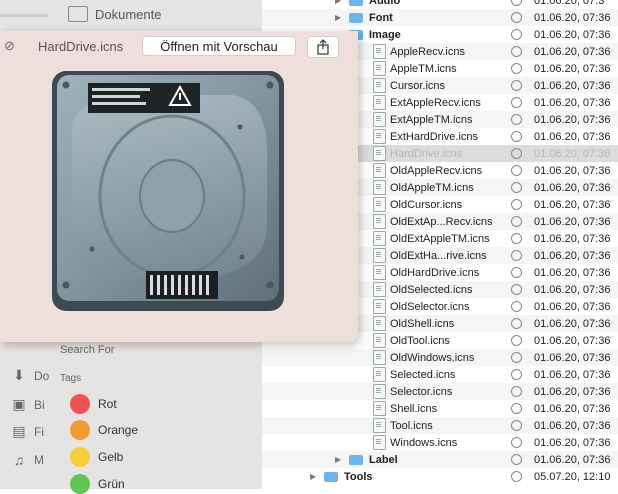 The image size is (618, 494). I want to click on file-name: OldSelected.icns, so click(431, 289).